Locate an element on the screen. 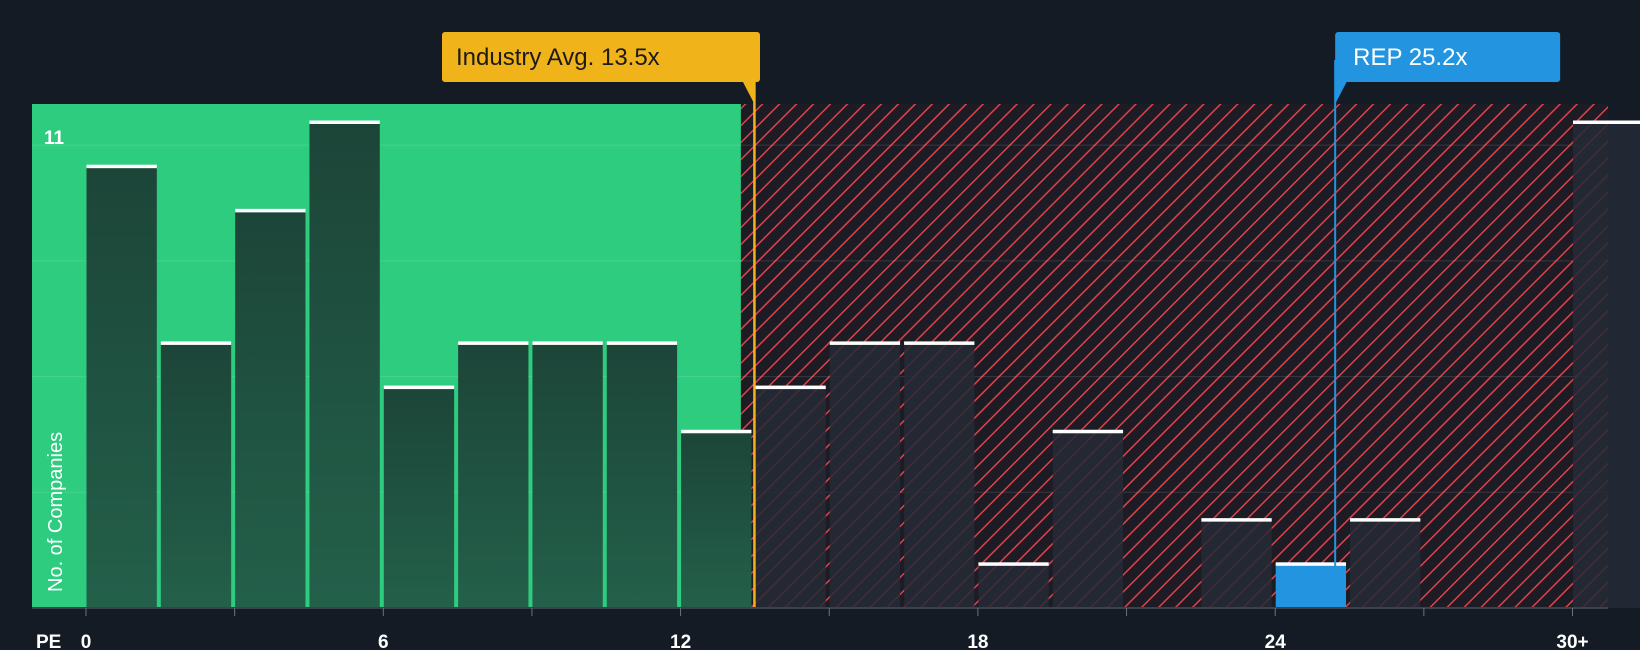 This screenshot has height=650, width=1640. company-pointer is located at coordinates (1341, 92).